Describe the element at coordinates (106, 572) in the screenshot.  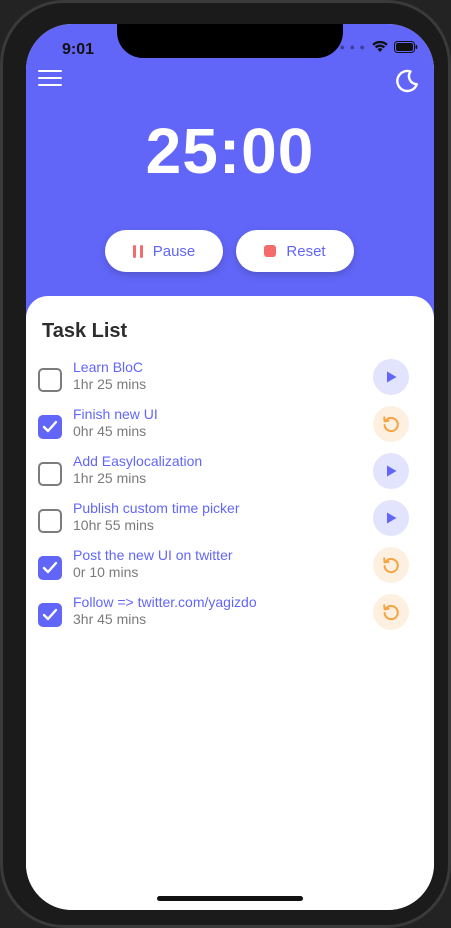
I see `task-duration: 0r 10 mins` at that location.